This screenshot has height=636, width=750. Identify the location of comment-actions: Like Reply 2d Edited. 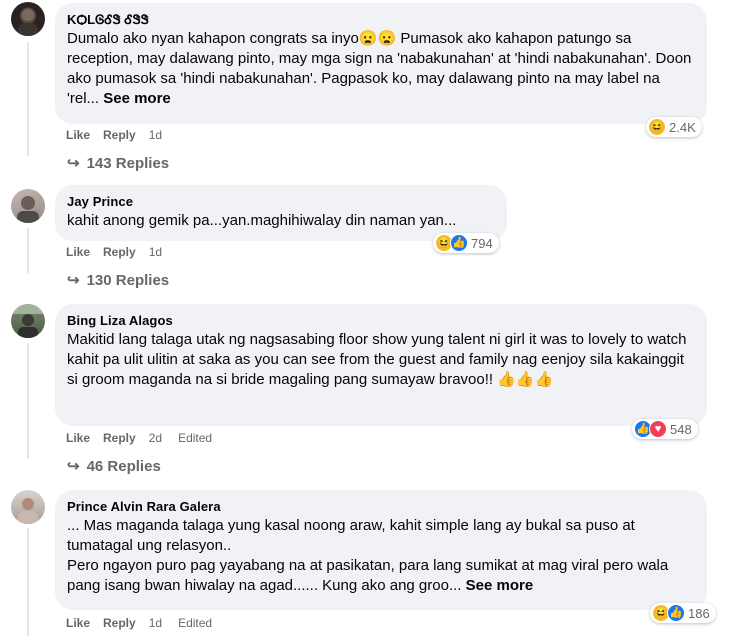
(145, 438).